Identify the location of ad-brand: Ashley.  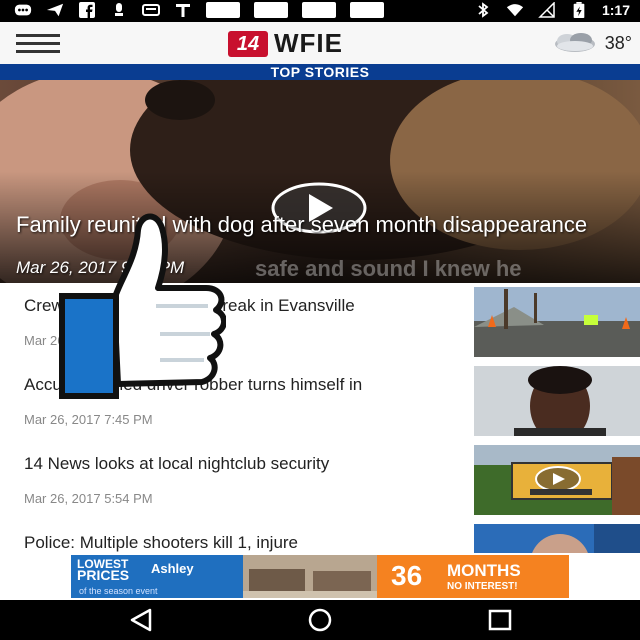
(172, 568).